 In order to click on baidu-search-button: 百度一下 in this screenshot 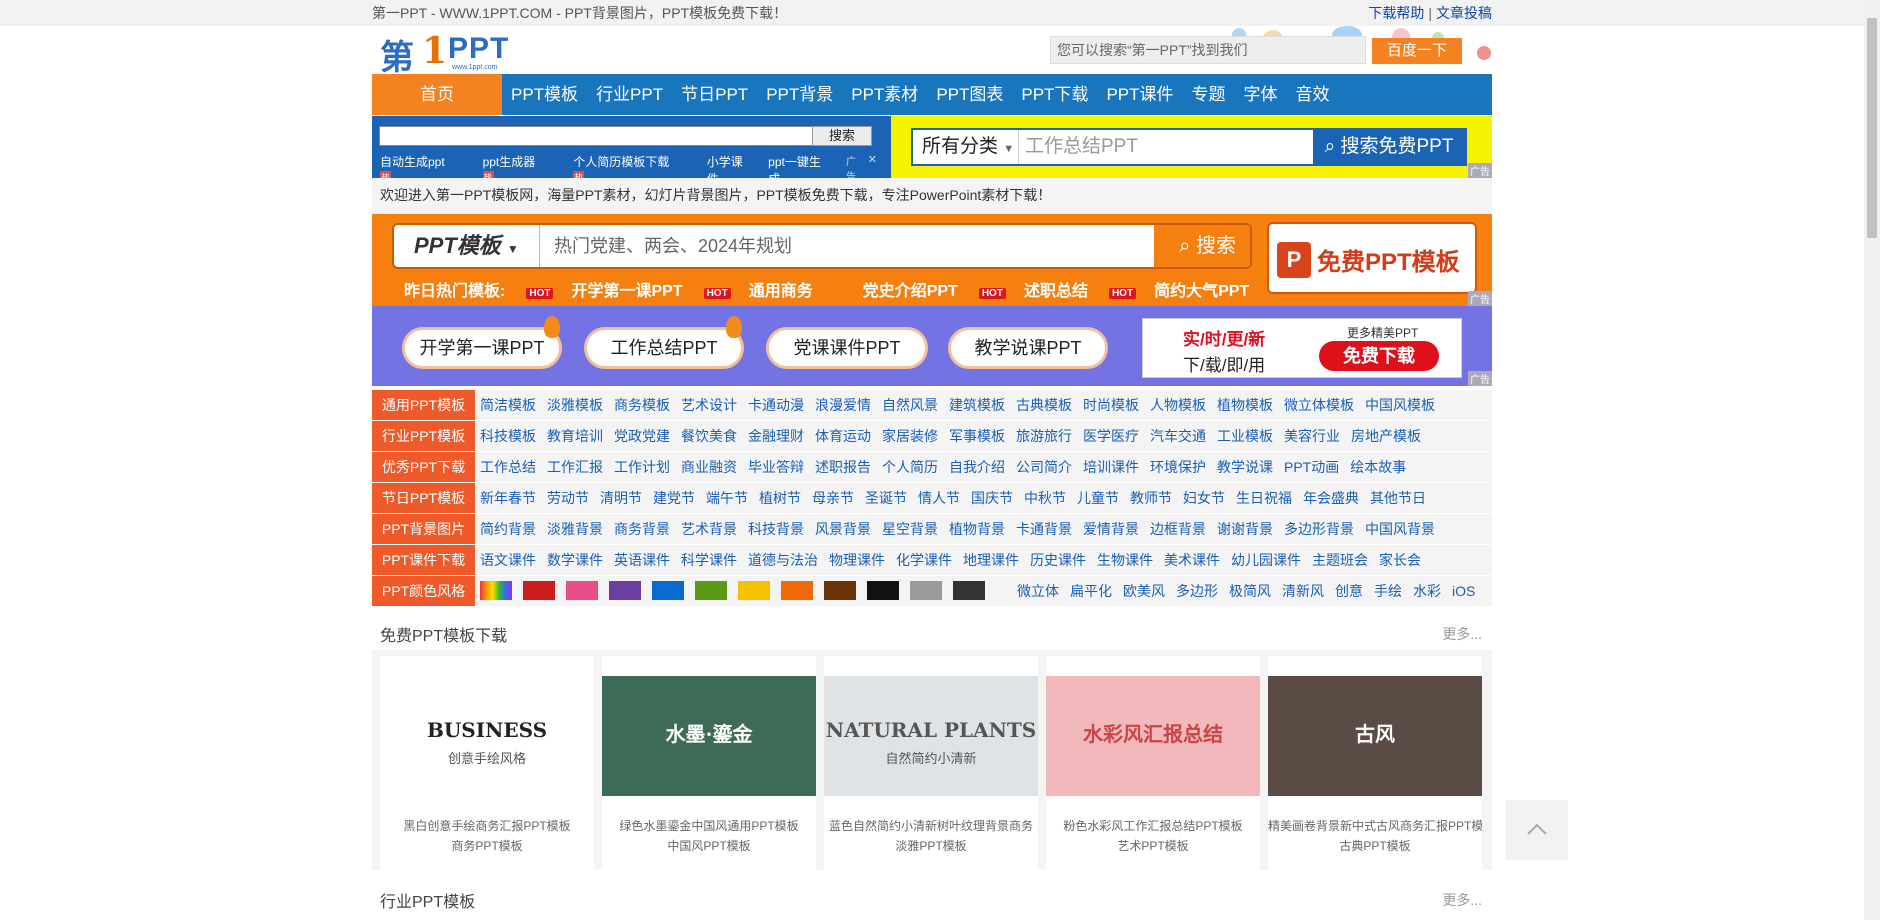, I will do `click(1417, 51)`.